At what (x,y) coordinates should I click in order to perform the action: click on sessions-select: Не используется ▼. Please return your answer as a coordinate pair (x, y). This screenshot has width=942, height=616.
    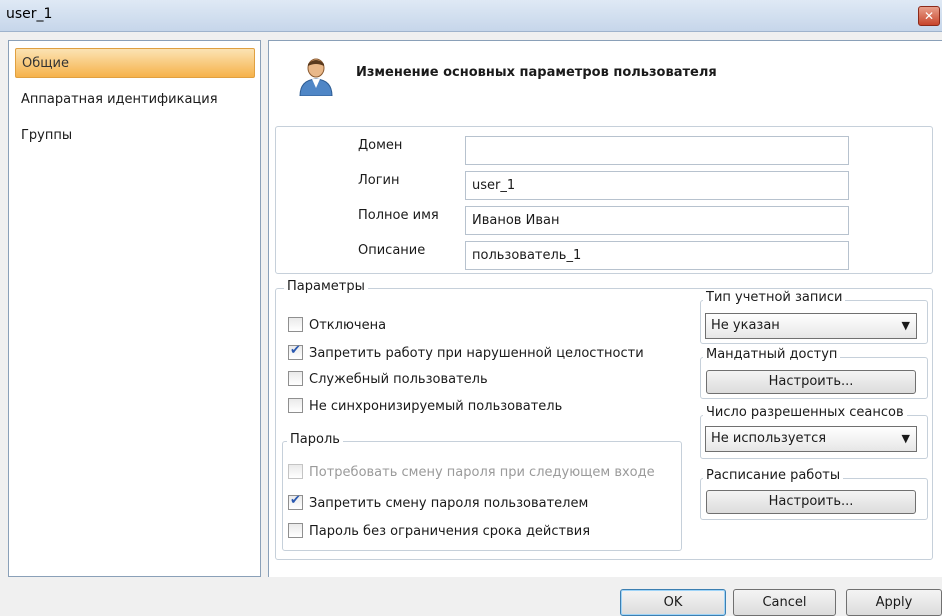
    Looking at the image, I should click on (811, 439).